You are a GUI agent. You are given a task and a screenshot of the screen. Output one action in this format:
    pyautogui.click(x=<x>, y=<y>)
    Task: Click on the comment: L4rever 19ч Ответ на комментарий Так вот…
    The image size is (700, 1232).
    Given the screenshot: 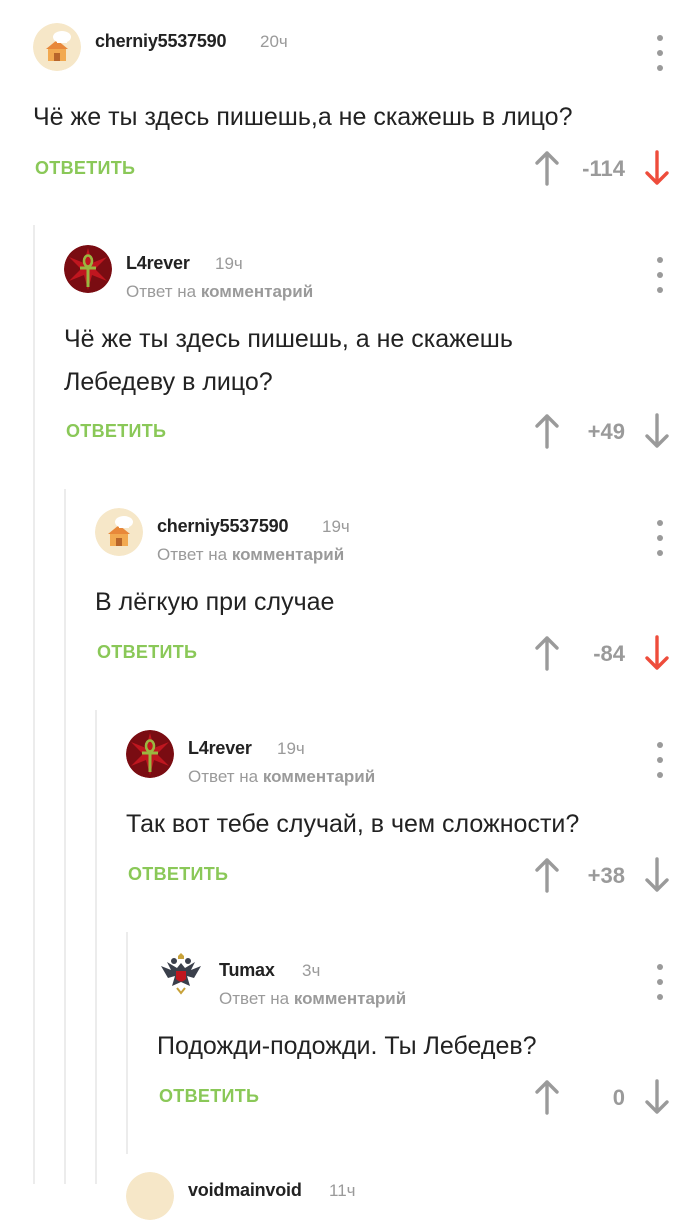 What is the action you would take?
    pyautogui.click(x=413, y=815)
    